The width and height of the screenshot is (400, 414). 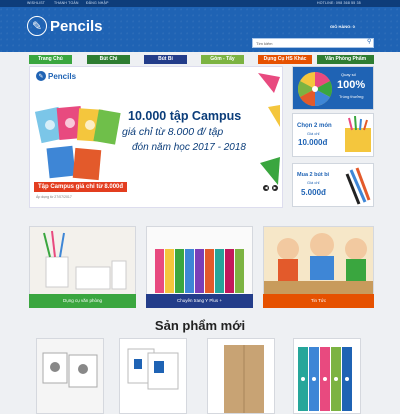 What do you see at coordinates (189, 147) in the screenshot?
I see `banner-year: đón năm học 2017 - 2018` at bounding box center [189, 147].